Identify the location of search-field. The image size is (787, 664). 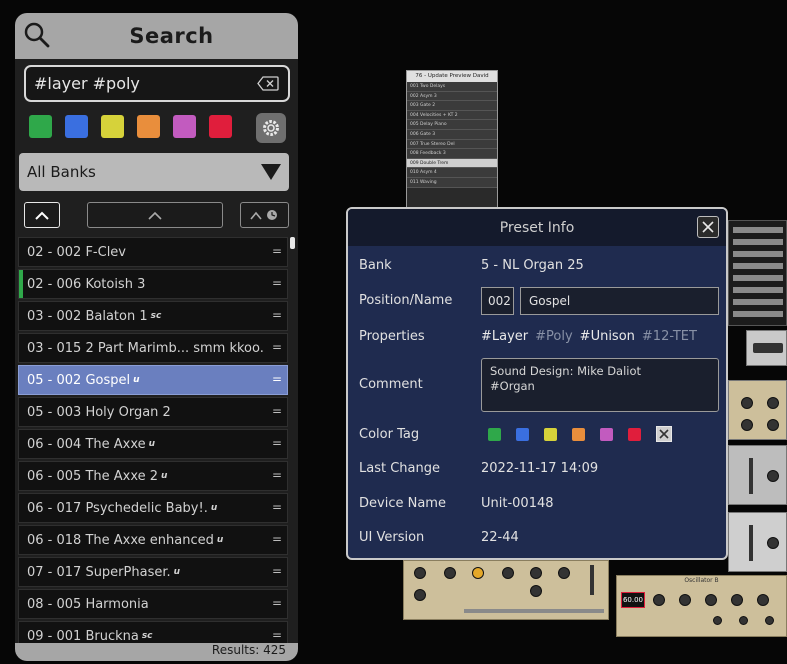
(157, 83).